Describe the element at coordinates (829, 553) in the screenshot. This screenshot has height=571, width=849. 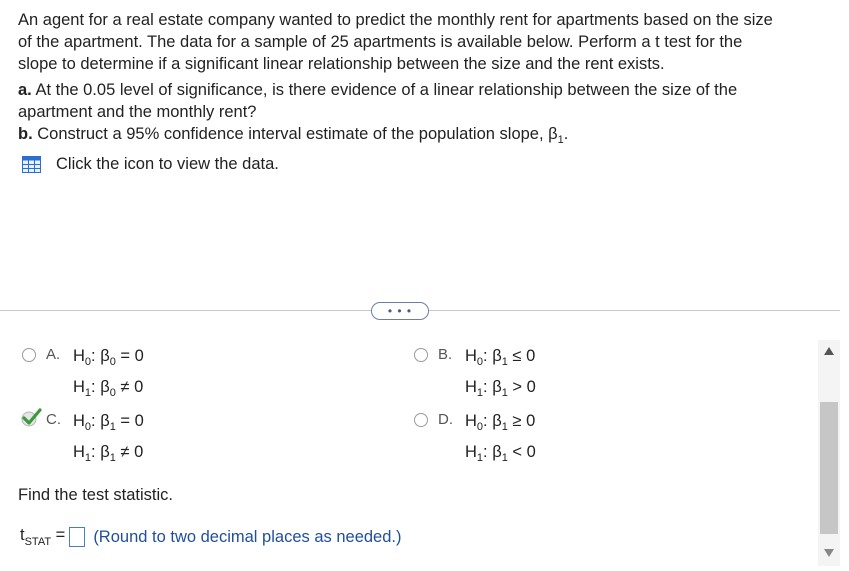
I see `scroll-down-arrow-icon` at that location.